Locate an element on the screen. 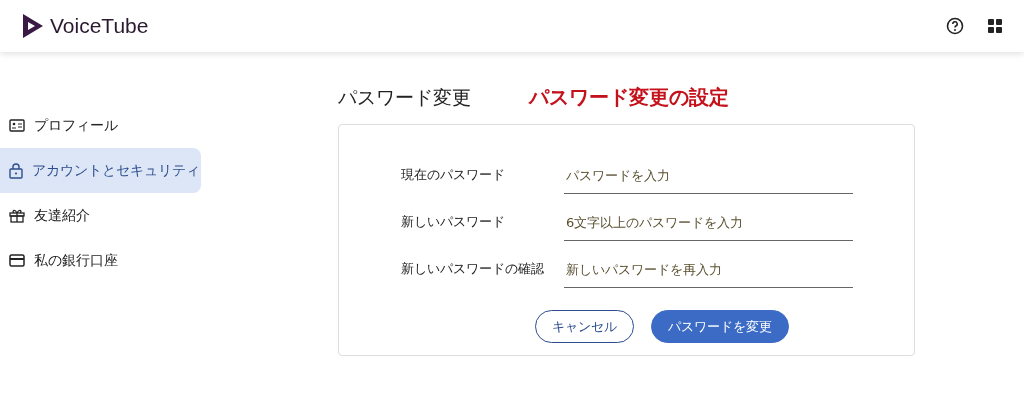  sidebar-item: 私の銀行口座 is located at coordinates (100, 260).